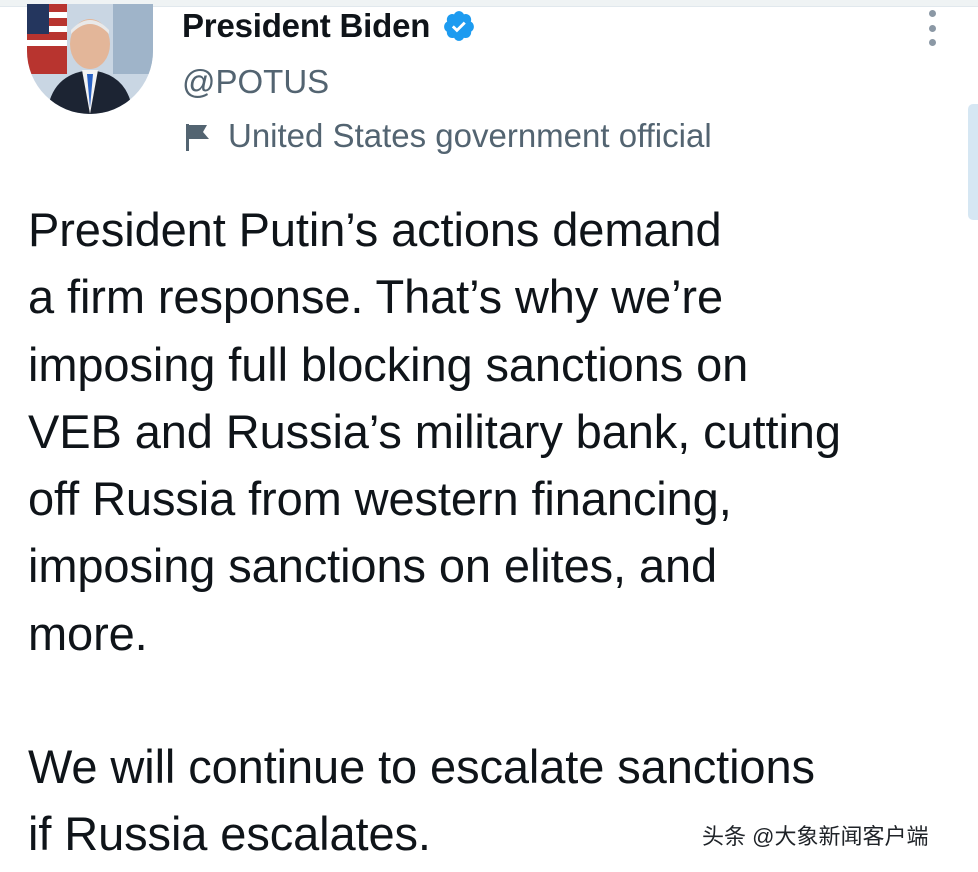 The width and height of the screenshot is (978, 872). Describe the element at coordinates (198, 136) in the screenshot. I see `flag-icon` at that location.